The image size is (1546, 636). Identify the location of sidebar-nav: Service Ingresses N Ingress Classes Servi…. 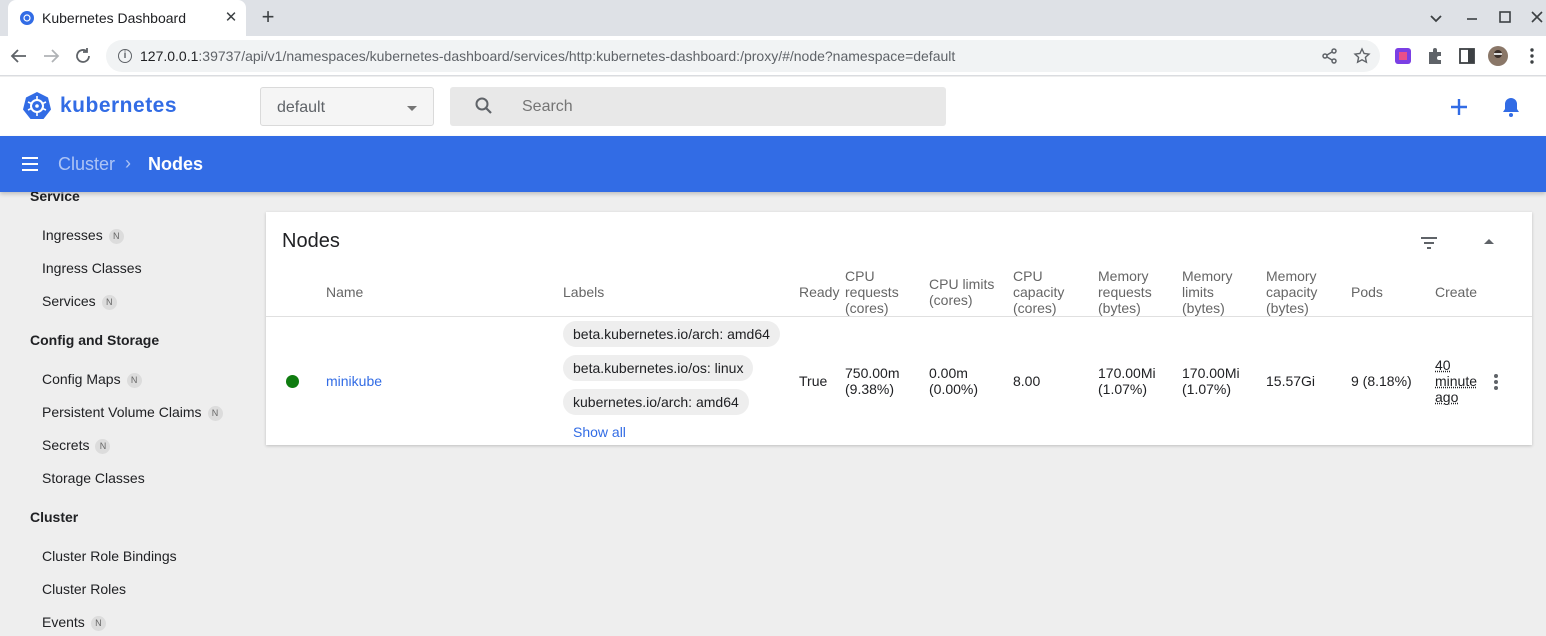
(125, 414).